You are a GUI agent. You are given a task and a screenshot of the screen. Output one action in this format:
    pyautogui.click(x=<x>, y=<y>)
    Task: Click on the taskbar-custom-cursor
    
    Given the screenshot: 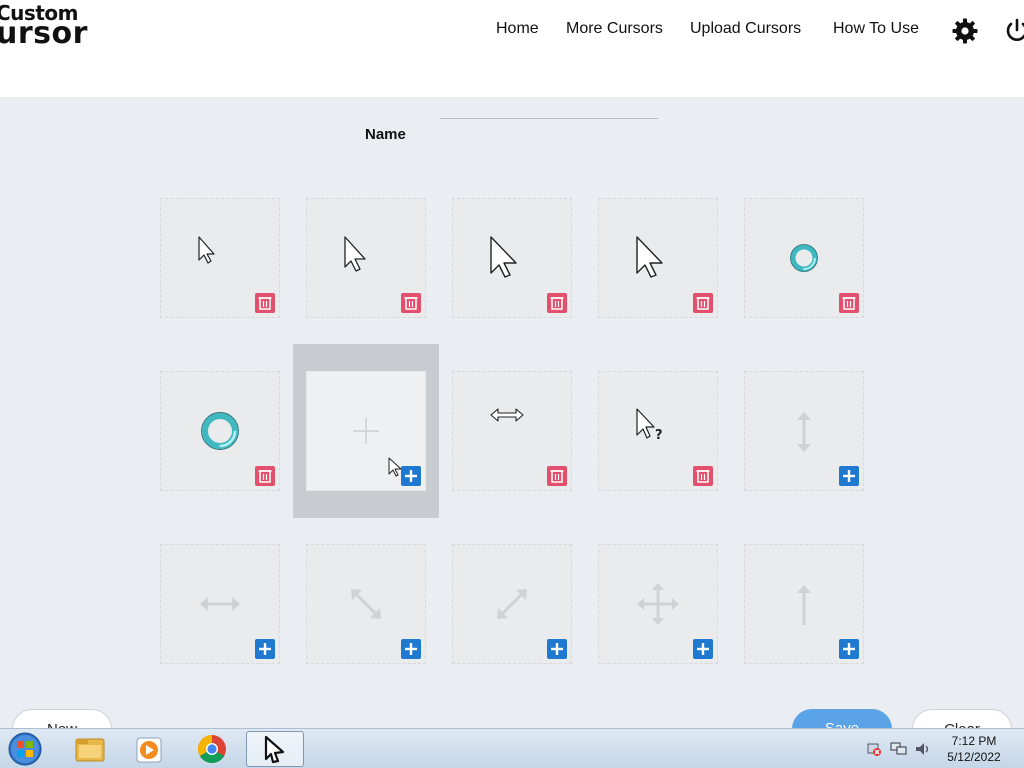 What is the action you would take?
    pyautogui.click(x=275, y=749)
    